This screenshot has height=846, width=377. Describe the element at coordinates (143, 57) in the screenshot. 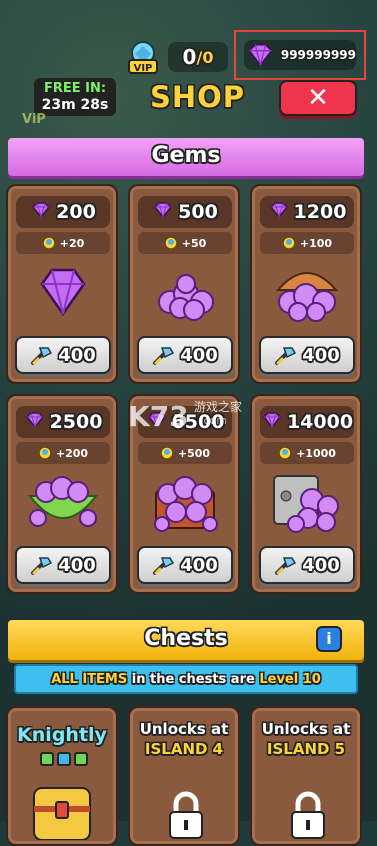

I see `vip-badge-icon: VIP` at that location.